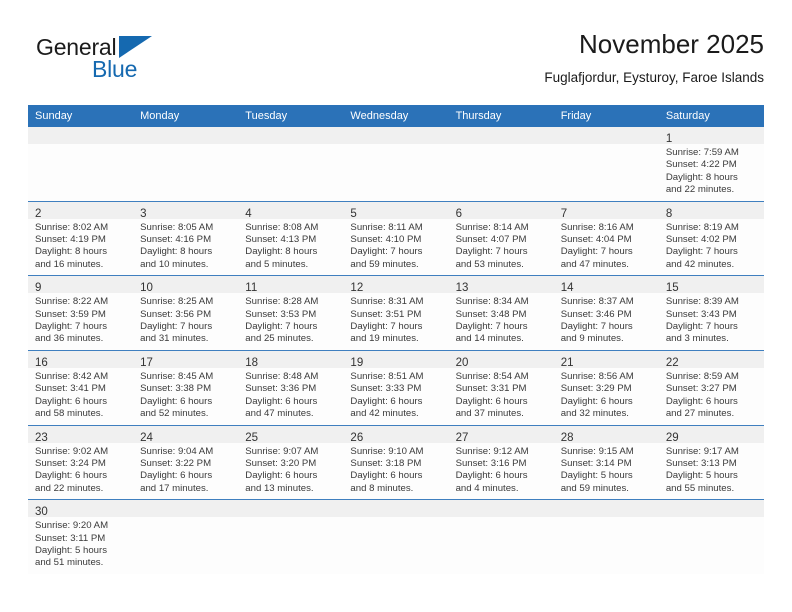  Describe the element at coordinates (176, 240) in the screenshot. I see `sunset-text: Sunset: 4:16 PM` at that location.